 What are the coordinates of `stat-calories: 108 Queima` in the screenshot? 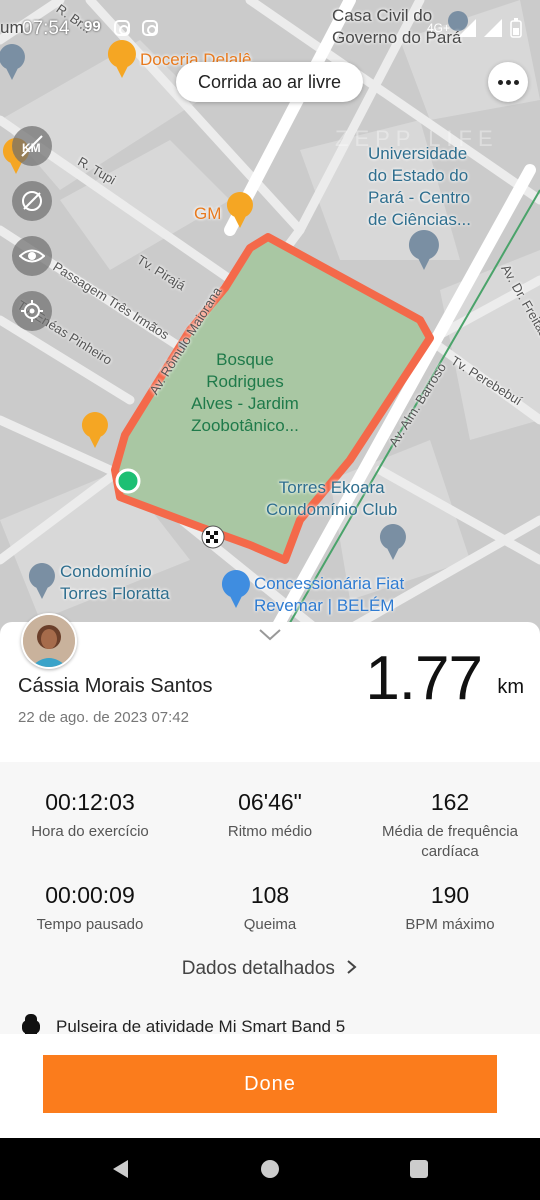 It's located at (270, 908).